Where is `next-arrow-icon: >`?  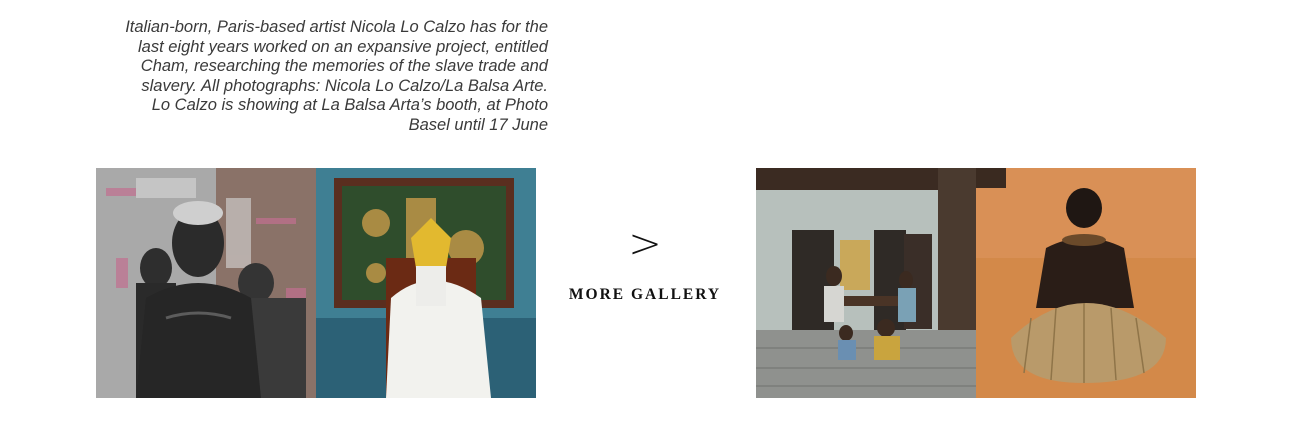
next-arrow-icon: > is located at coordinates (645, 244).